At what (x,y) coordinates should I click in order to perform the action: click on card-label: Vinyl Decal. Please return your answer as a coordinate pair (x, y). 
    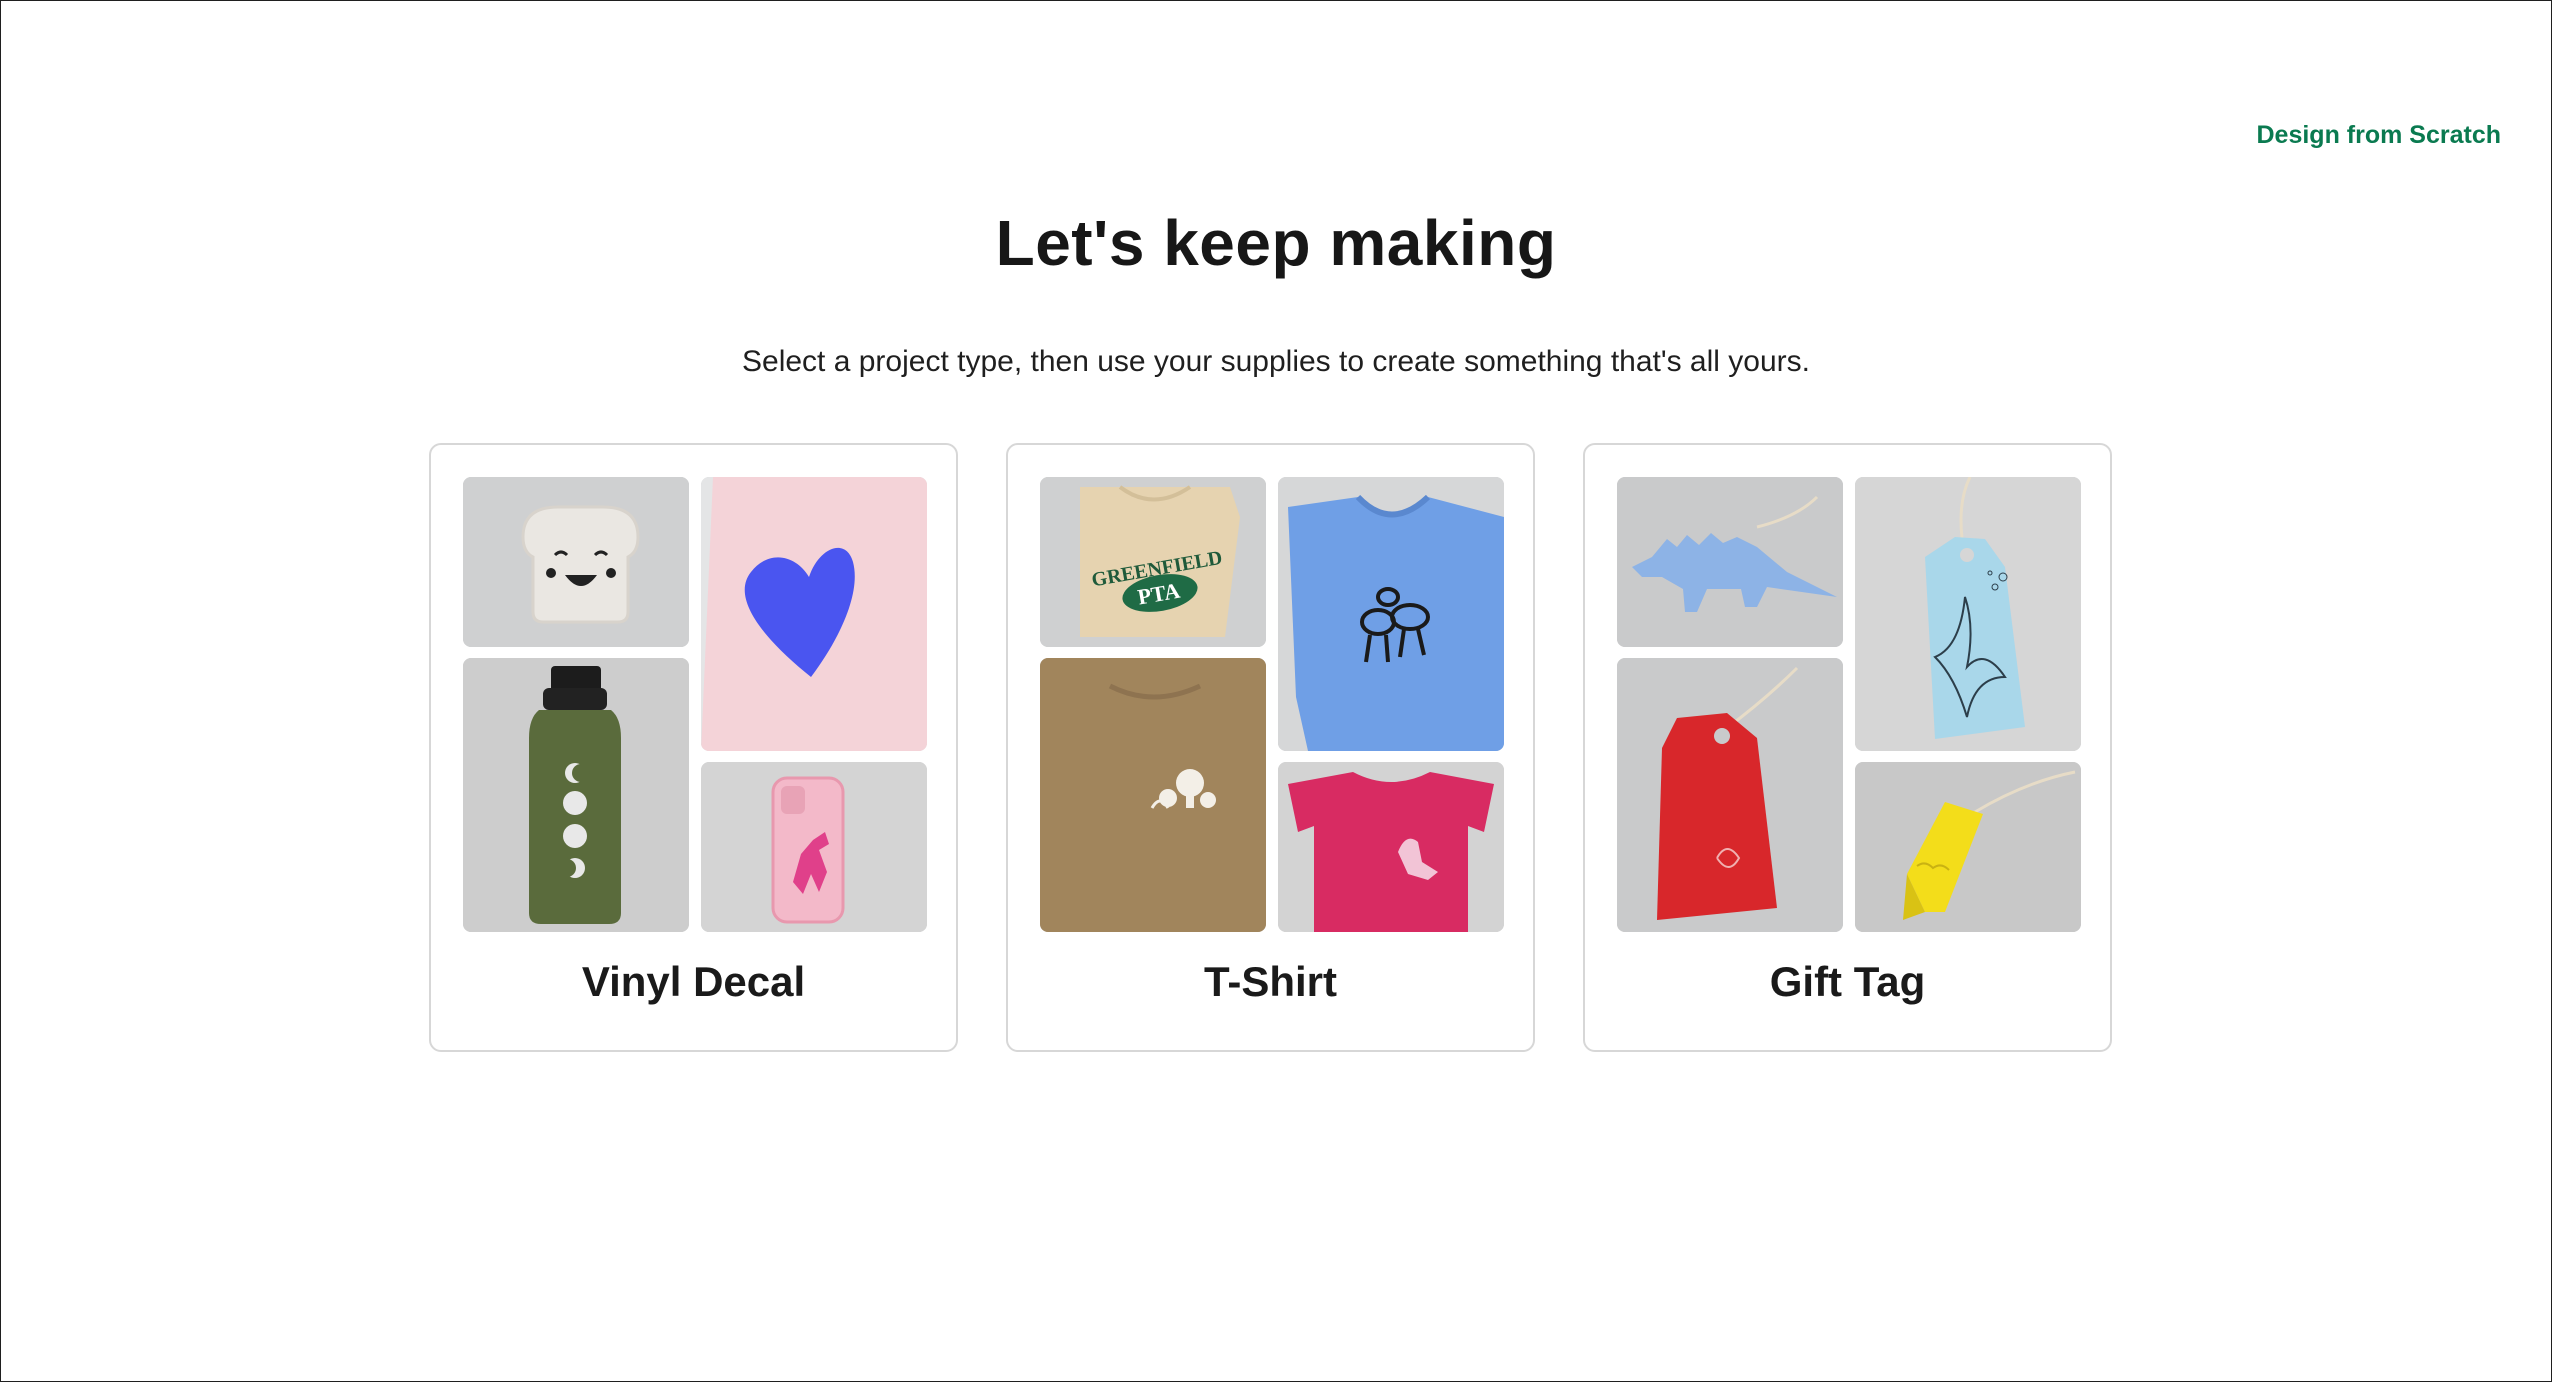
    Looking at the image, I should click on (693, 981).